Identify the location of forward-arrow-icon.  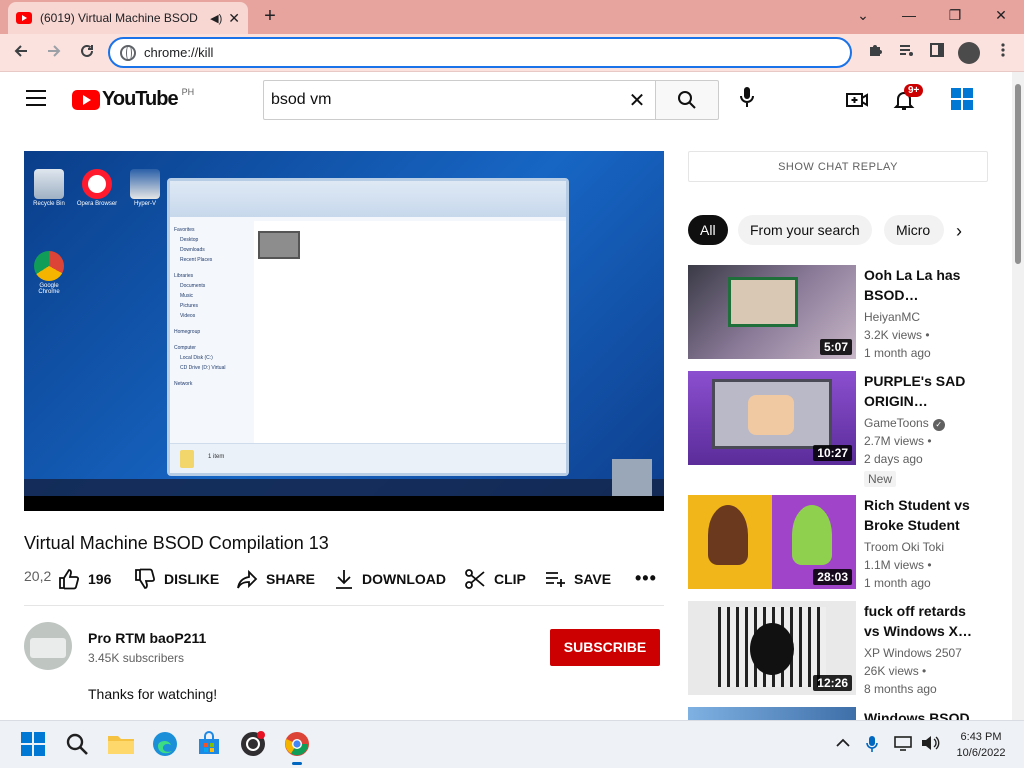
(54, 53).